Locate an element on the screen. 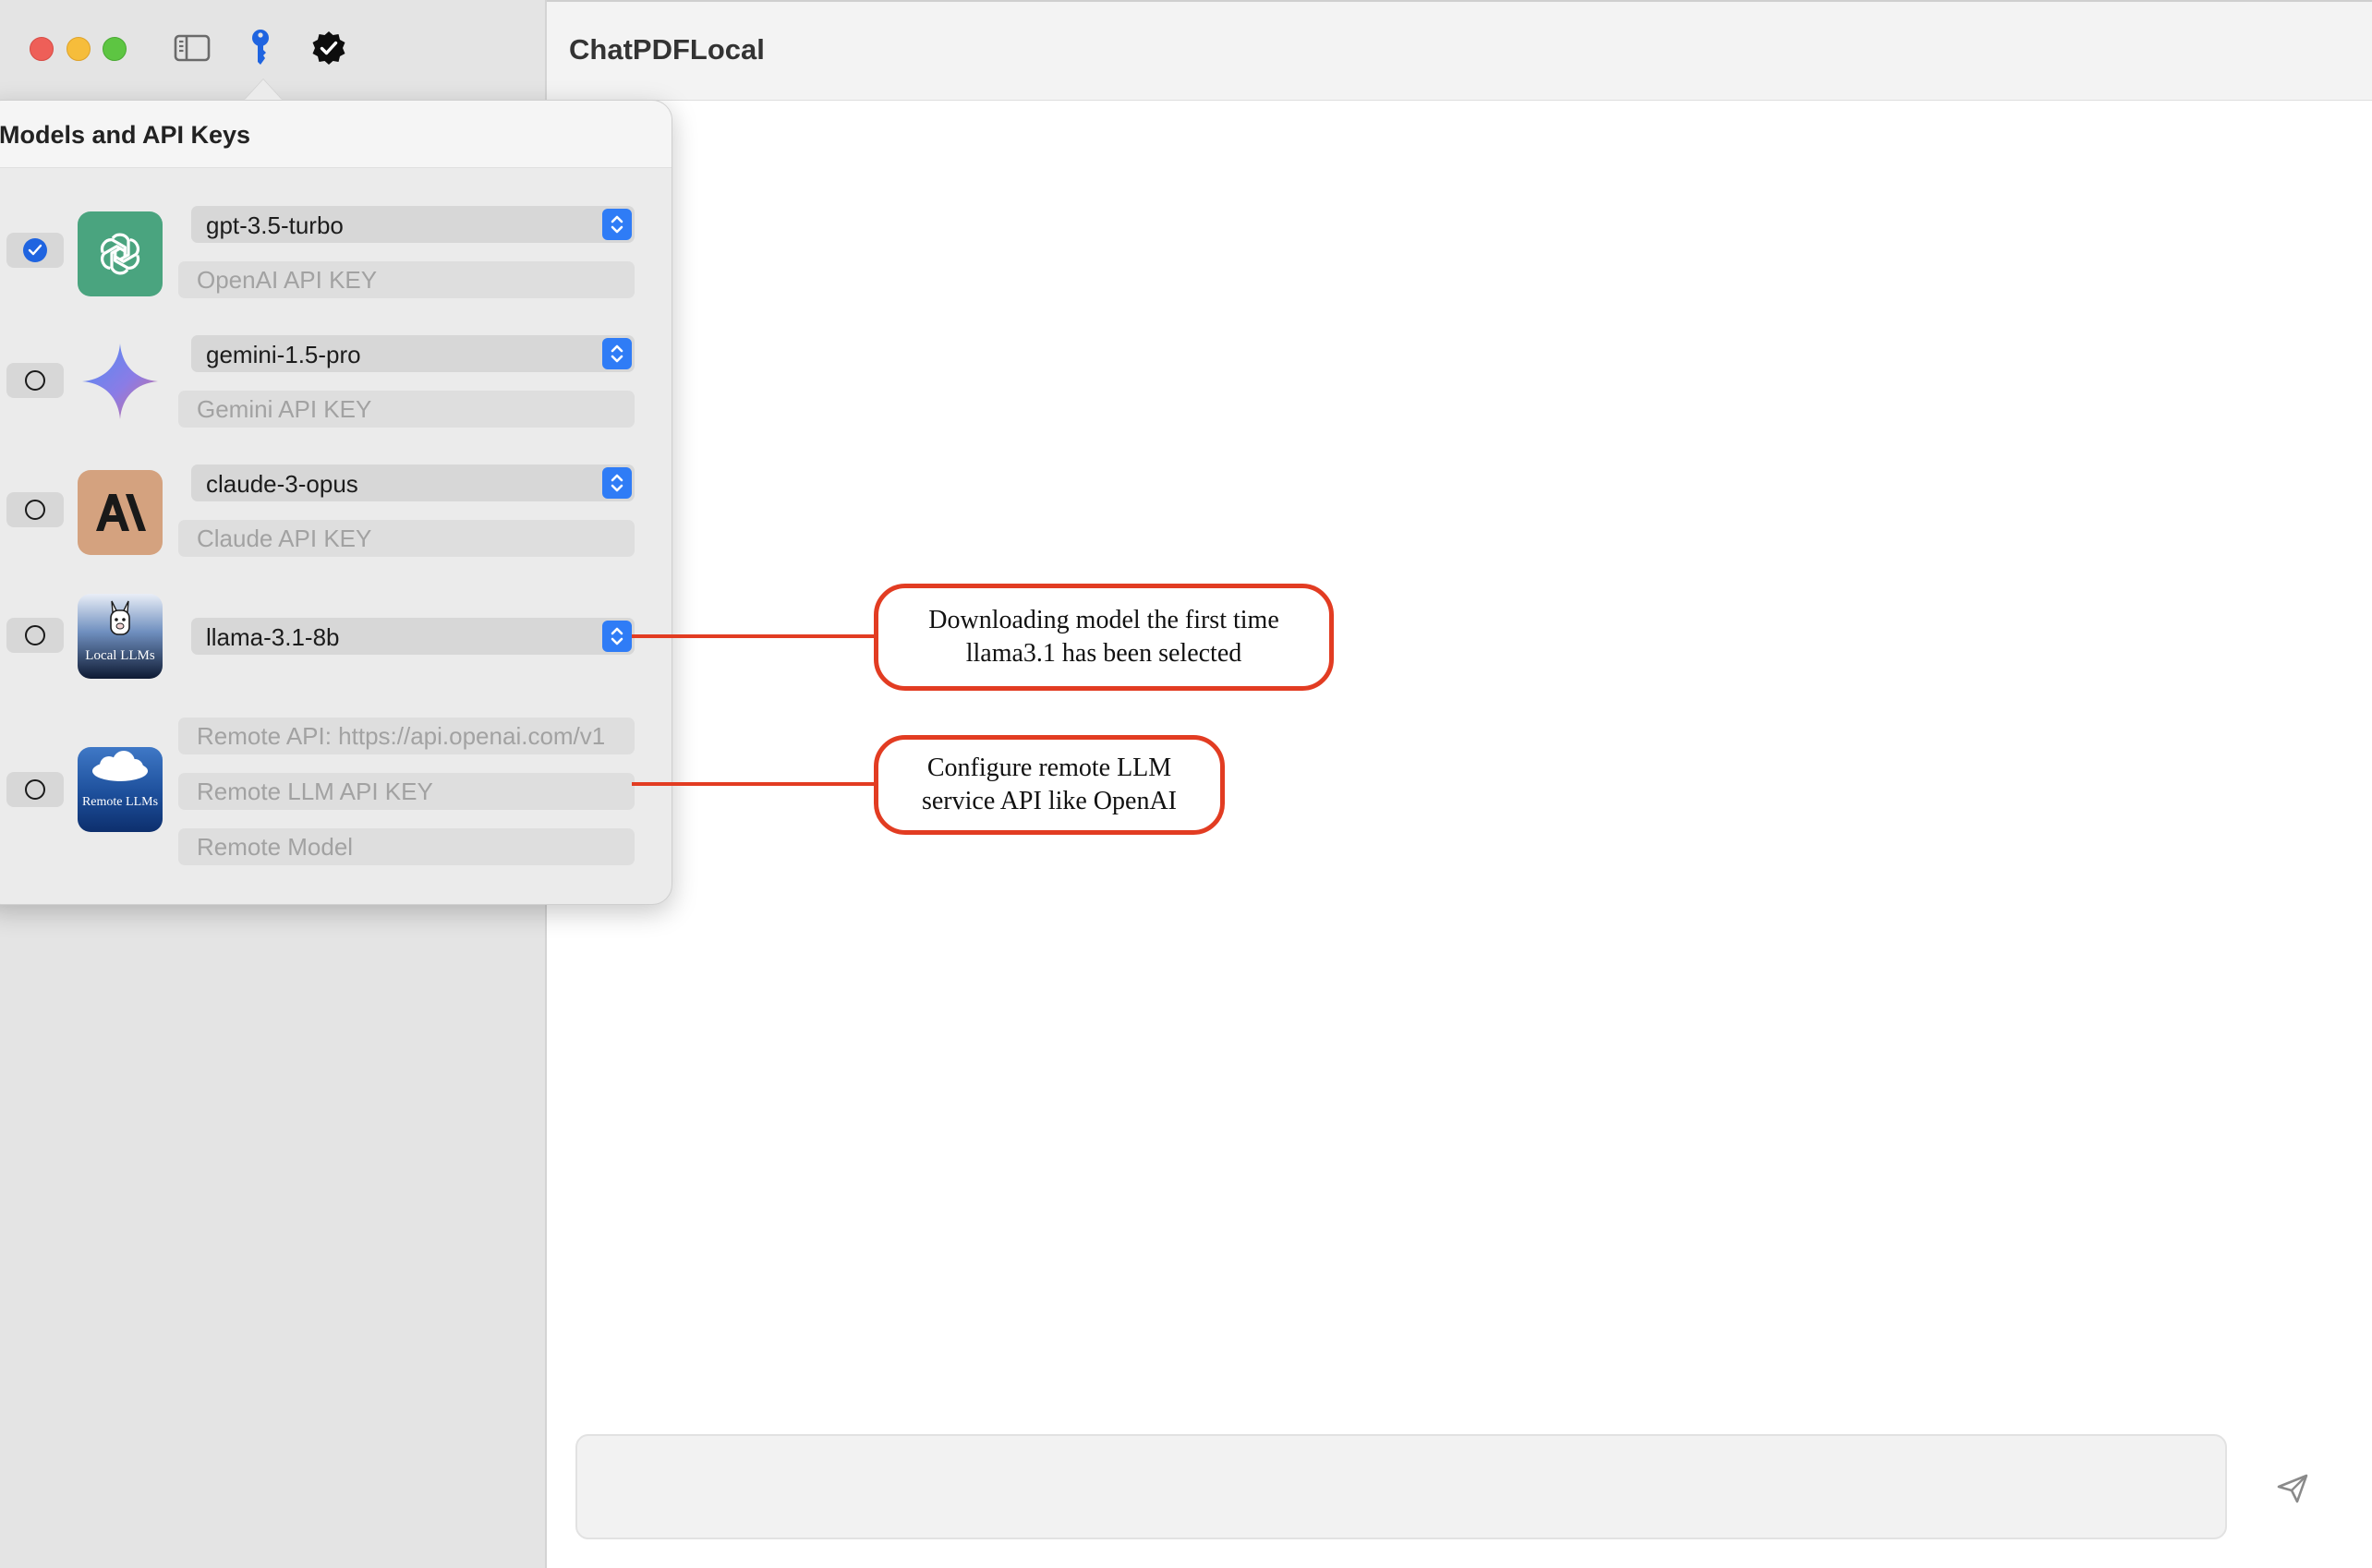 The image size is (2372, 1568). callout-connector-local is located at coordinates (755, 636).